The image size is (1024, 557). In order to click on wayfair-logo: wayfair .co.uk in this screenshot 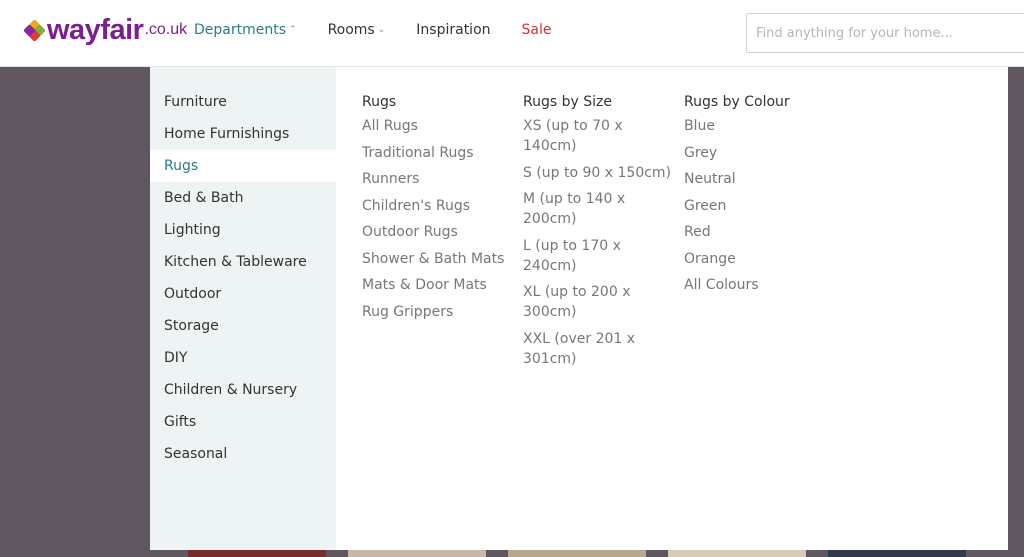, I will do `click(105, 30)`.